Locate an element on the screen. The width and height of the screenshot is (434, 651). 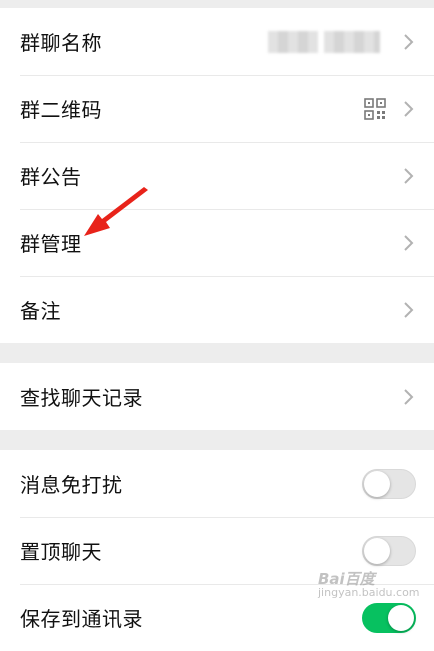
mute-notifications-row: 消息免打扰 is located at coordinates (217, 483).